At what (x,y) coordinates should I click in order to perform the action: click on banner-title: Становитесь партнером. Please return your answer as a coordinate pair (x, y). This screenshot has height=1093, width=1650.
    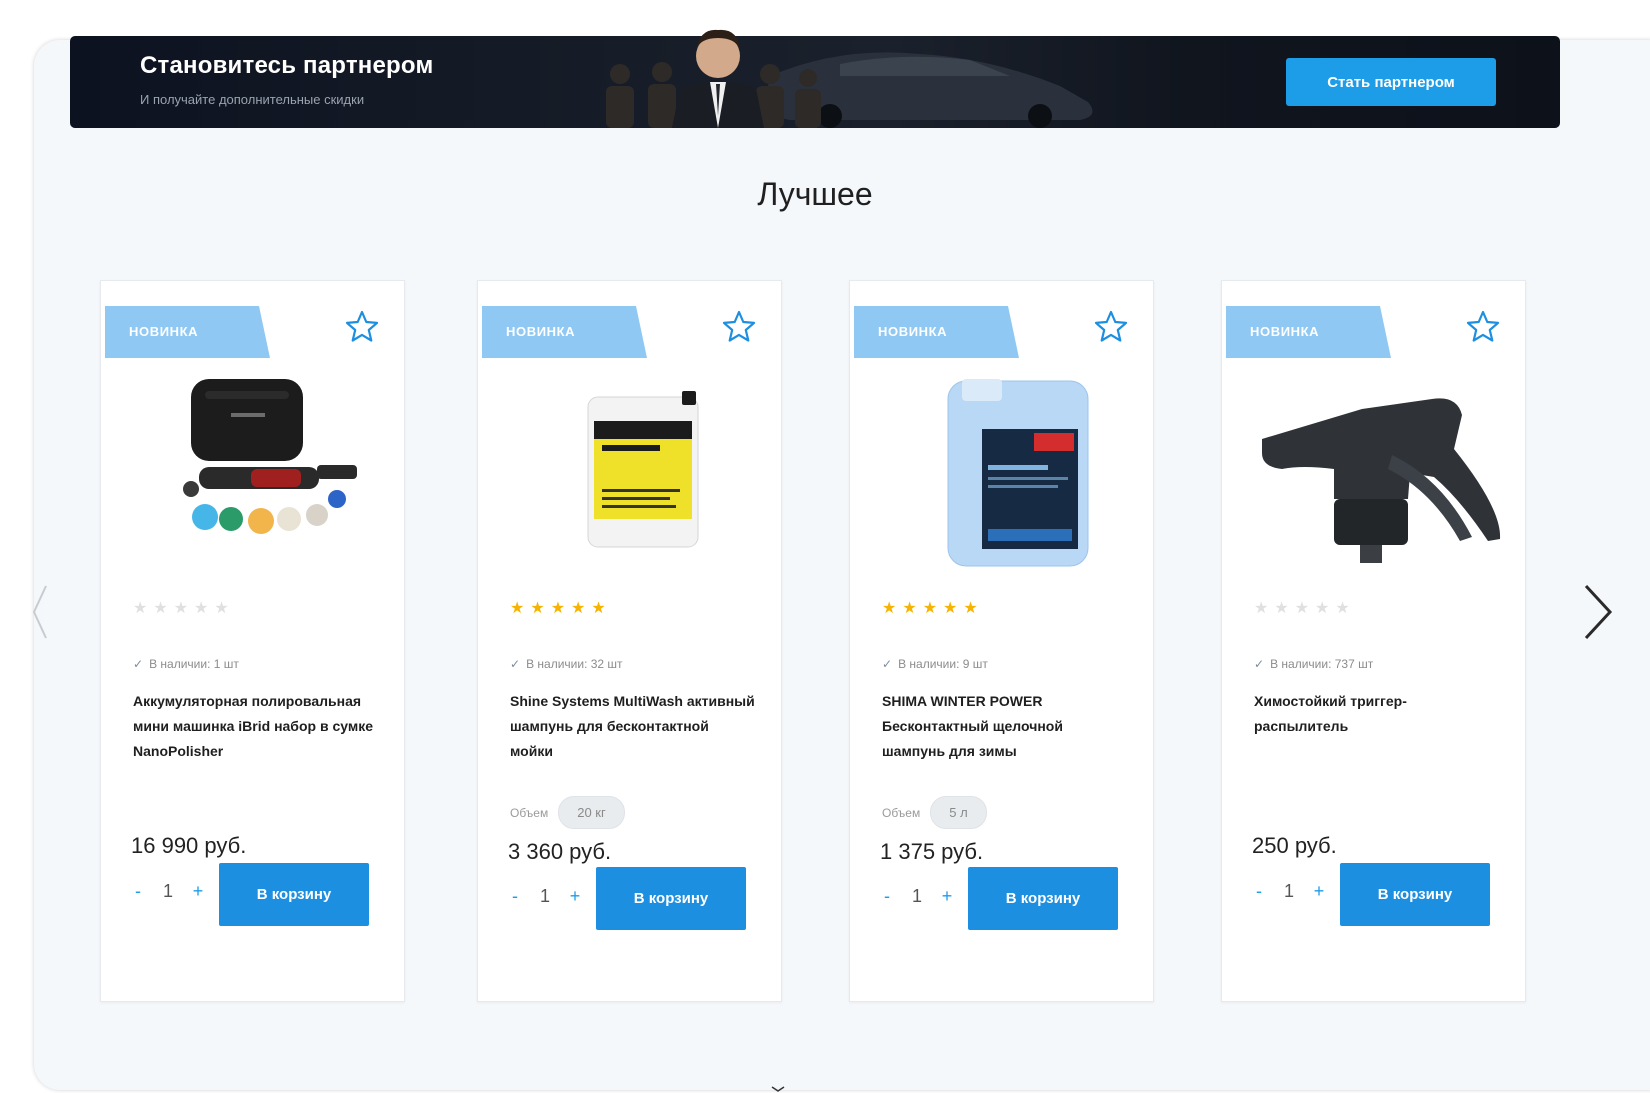
    Looking at the image, I should click on (287, 65).